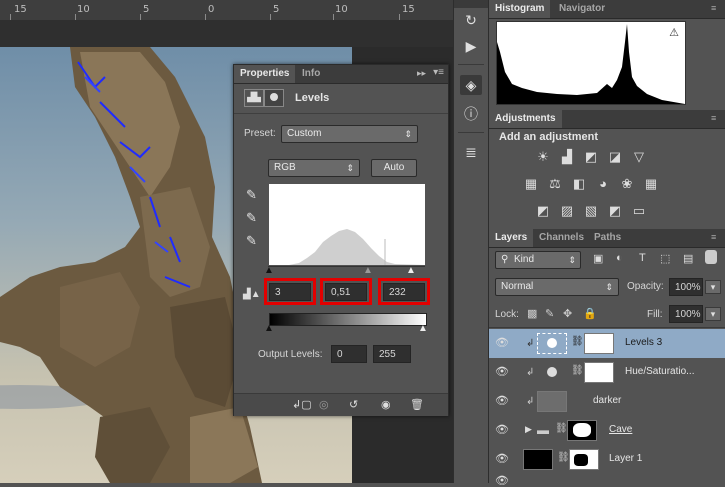 This screenshot has height=487, width=725. Describe the element at coordinates (251, 218) in the screenshot. I see `gray-point-eyedropper-icon: ✎` at that location.